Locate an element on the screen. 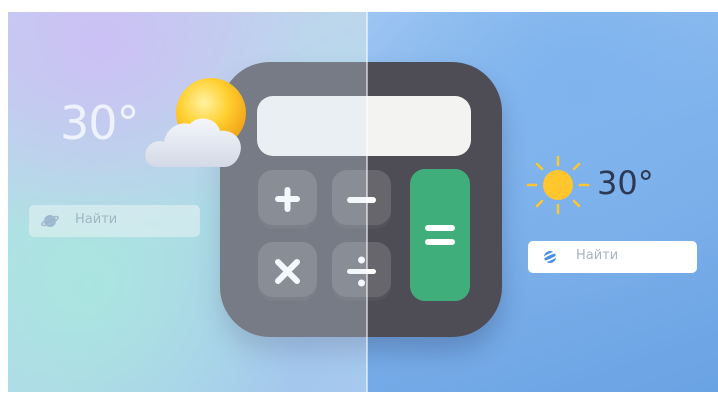  cloud-icon is located at coordinates (193, 142).